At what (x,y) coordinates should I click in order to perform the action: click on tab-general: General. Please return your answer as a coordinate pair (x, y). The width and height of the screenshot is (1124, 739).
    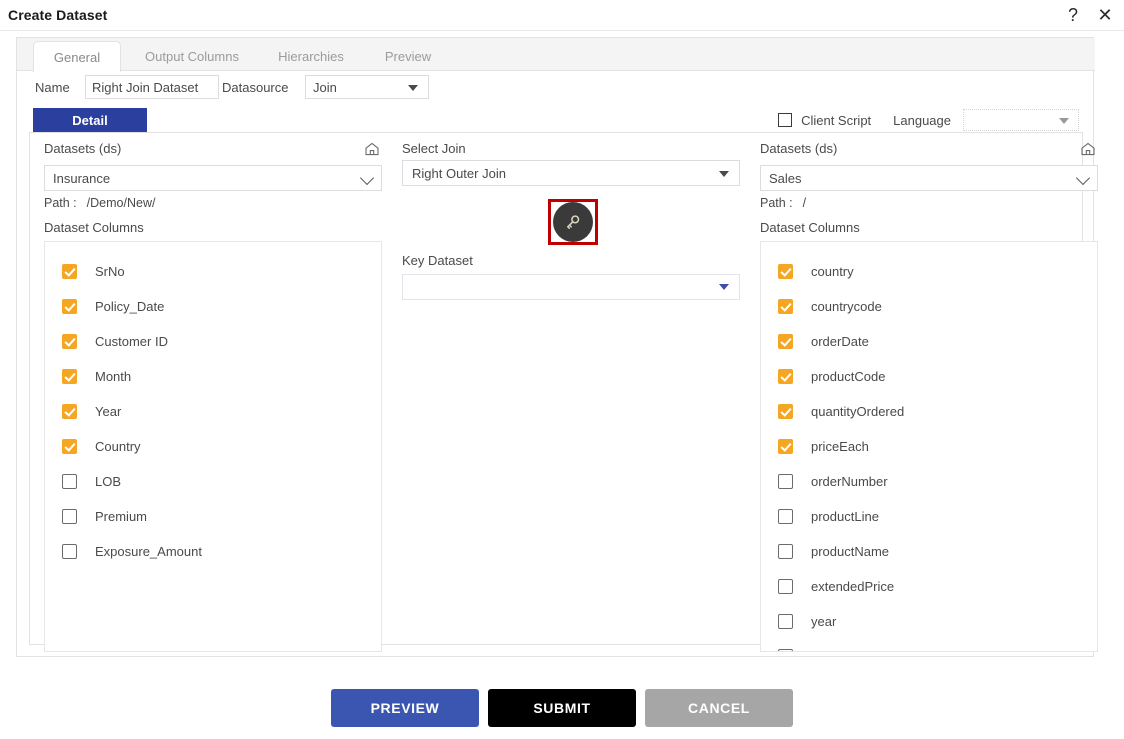
    Looking at the image, I should click on (77, 56).